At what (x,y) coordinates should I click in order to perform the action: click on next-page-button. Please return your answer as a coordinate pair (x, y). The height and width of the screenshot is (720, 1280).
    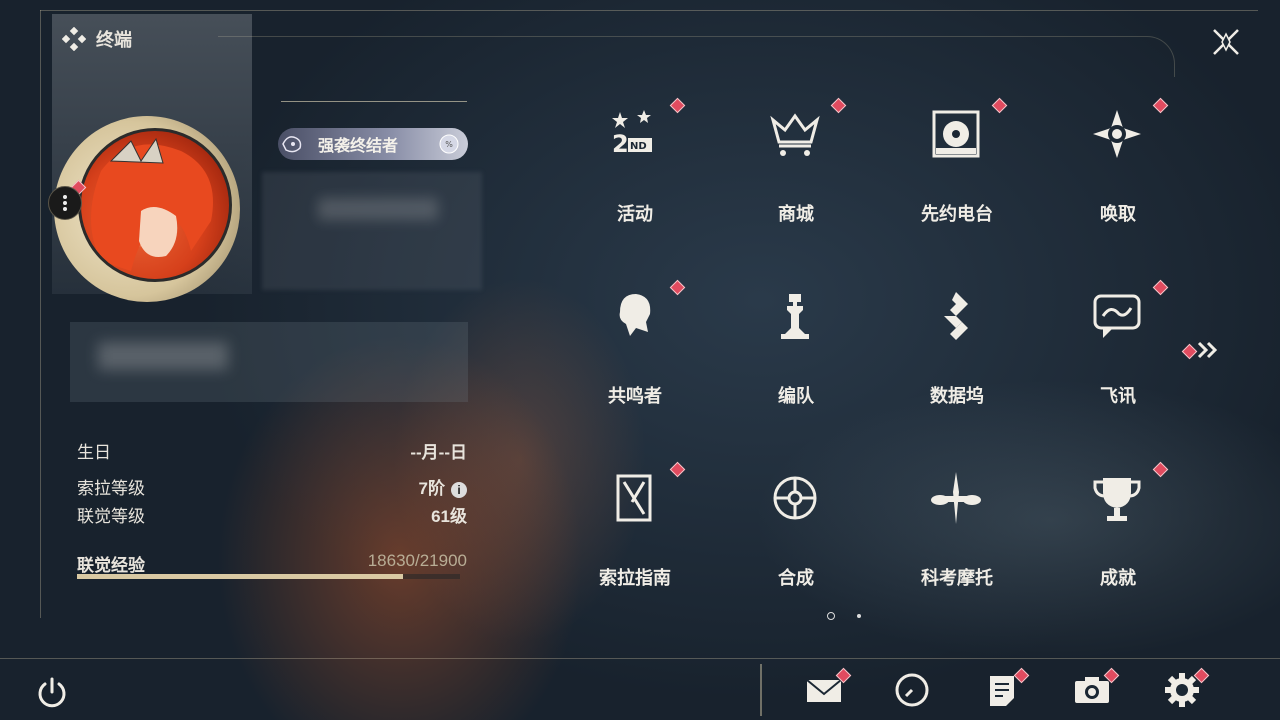
    Looking at the image, I should click on (1201, 350).